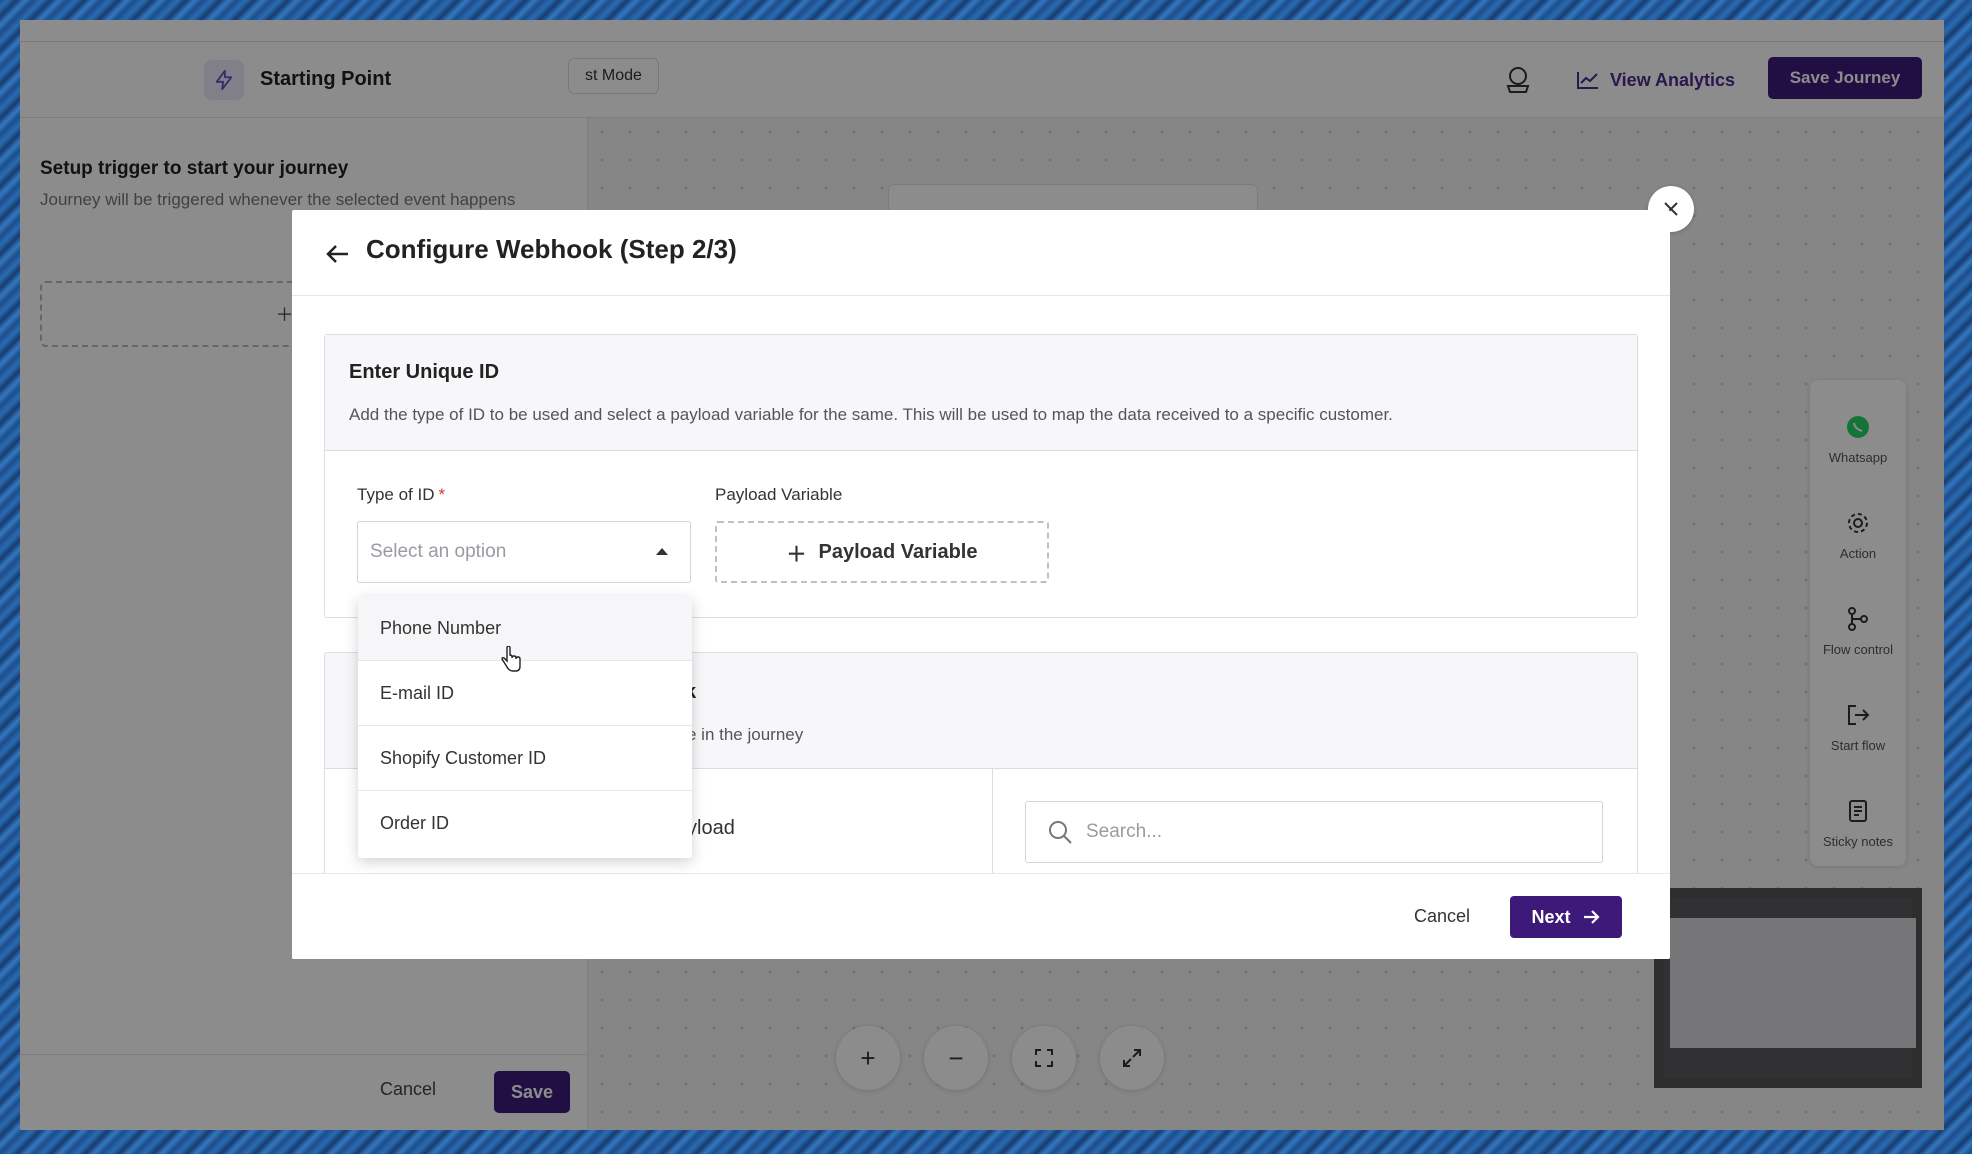 This screenshot has width=1972, height=1154. Describe the element at coordinates (525, 693) in the screenshot. I see `option-email-id: E-mail ID` at that location.